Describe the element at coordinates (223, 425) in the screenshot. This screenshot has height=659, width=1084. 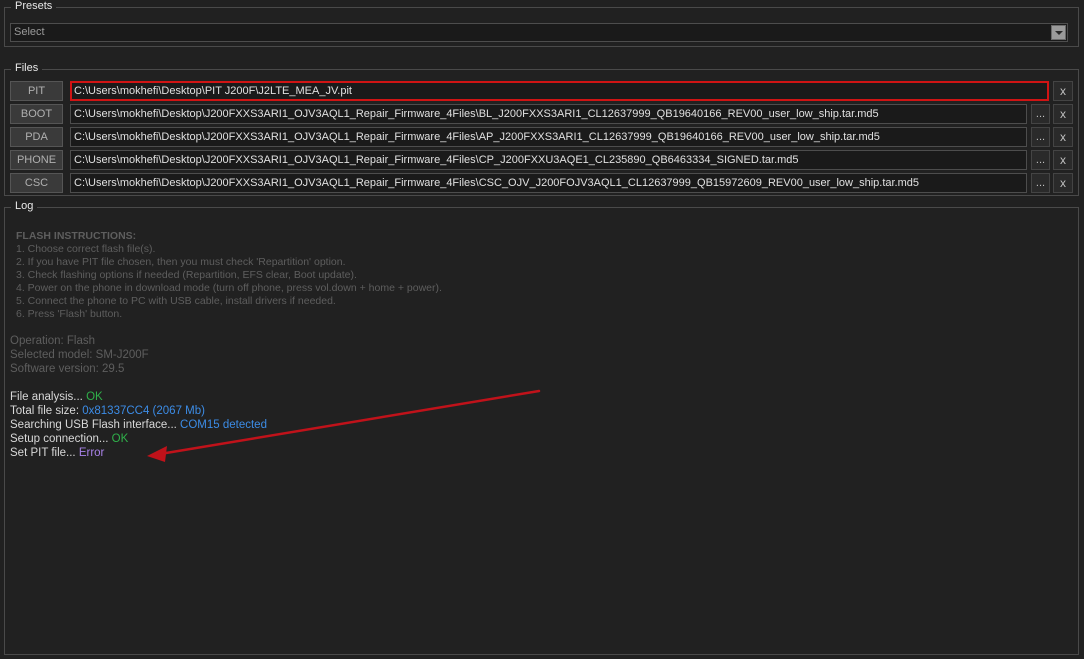
I see `status-value: COM15 detected` at that location.